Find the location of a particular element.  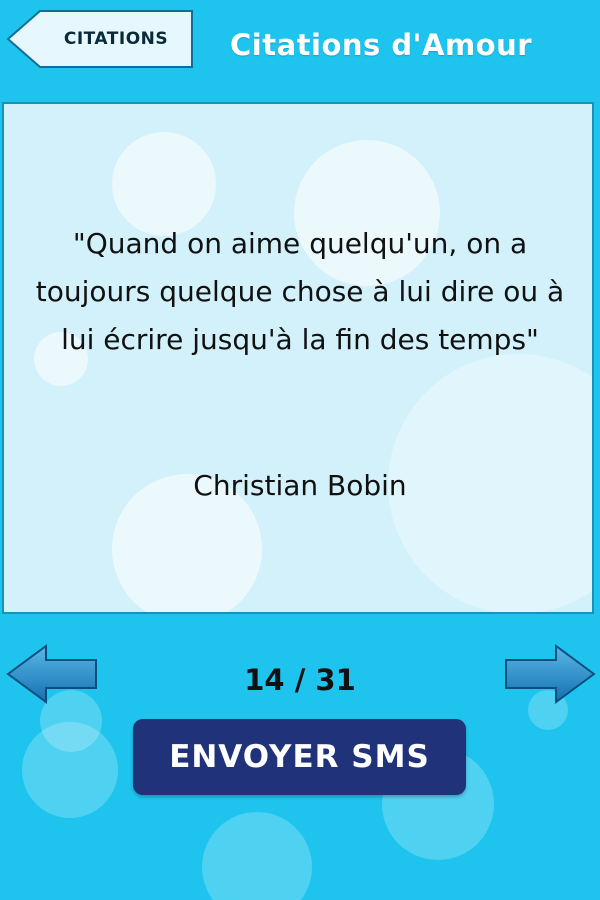

page-title: Citations d'Amour is located at coordinates (381, 45).